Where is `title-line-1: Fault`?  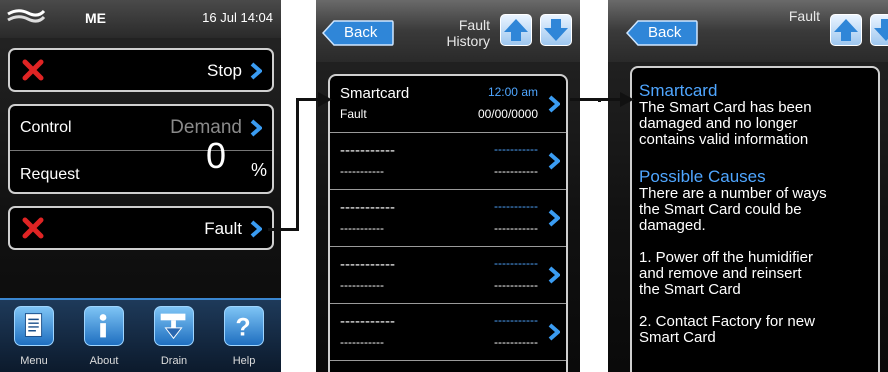
title-line-1: Fault is located at coordinates (474, 25).